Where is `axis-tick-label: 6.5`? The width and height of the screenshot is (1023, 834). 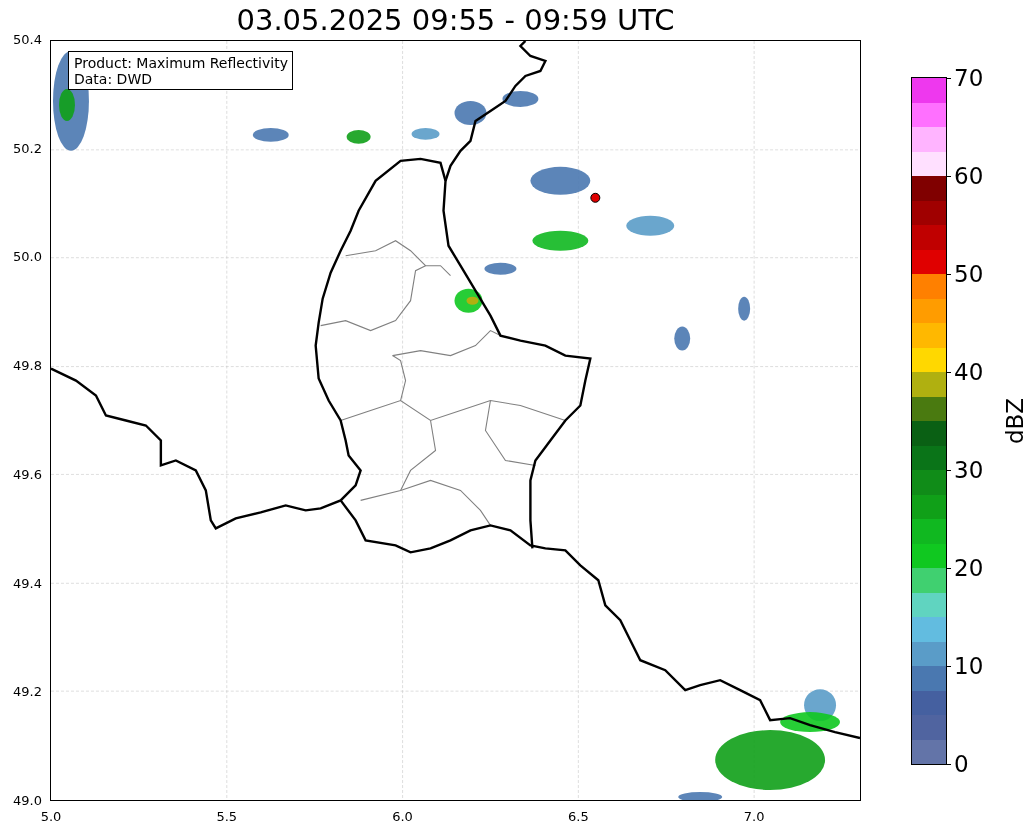 axis-tick-label: 6.5 is located at coordinates (578, 816).